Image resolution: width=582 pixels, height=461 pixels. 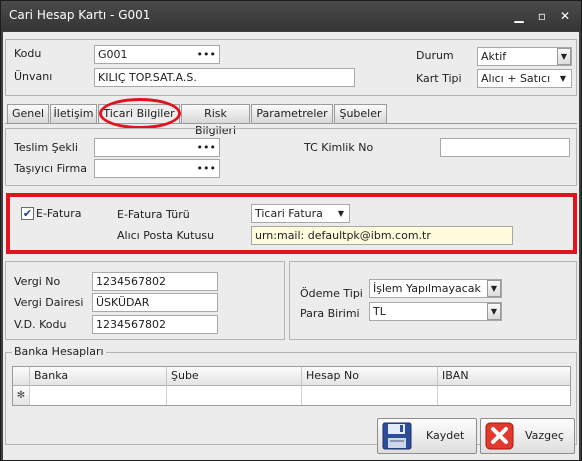 I want to click on tab-parametreler: Parametreler, so click(x=292, y=113).